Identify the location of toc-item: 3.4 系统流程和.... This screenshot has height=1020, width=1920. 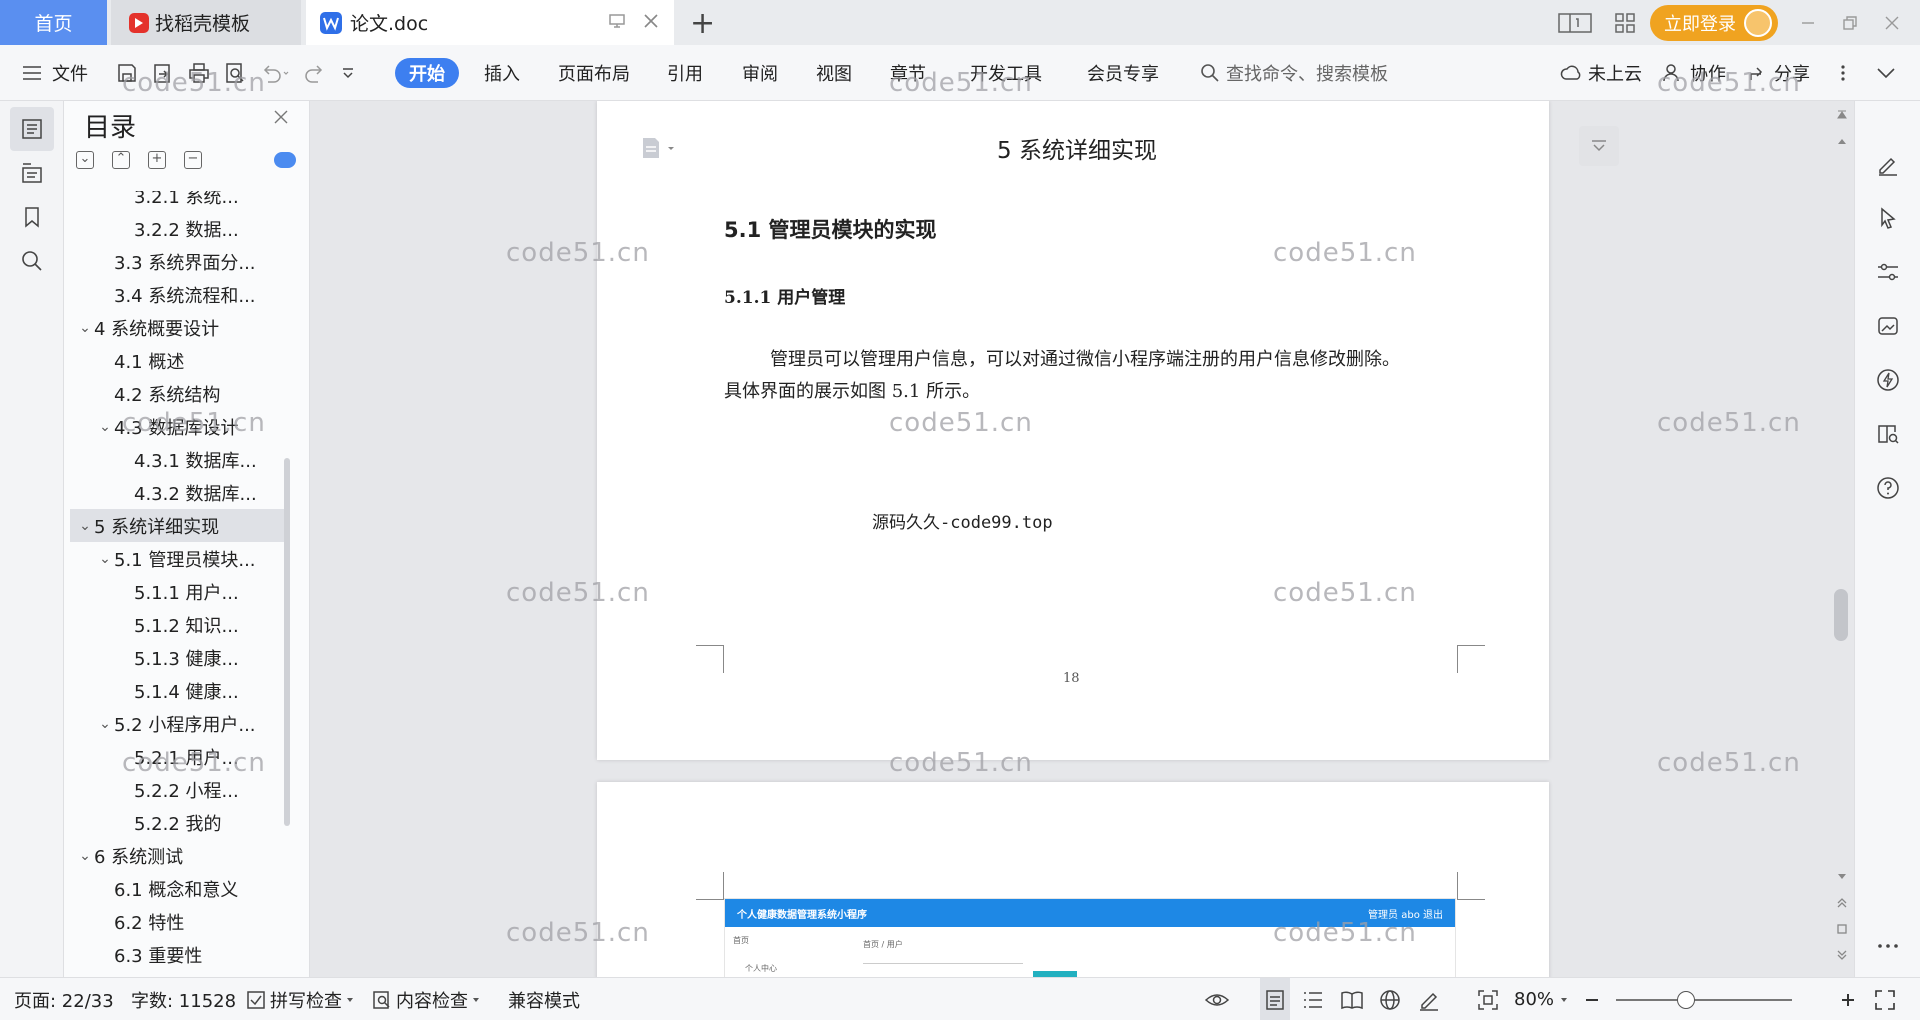
(180, 294).